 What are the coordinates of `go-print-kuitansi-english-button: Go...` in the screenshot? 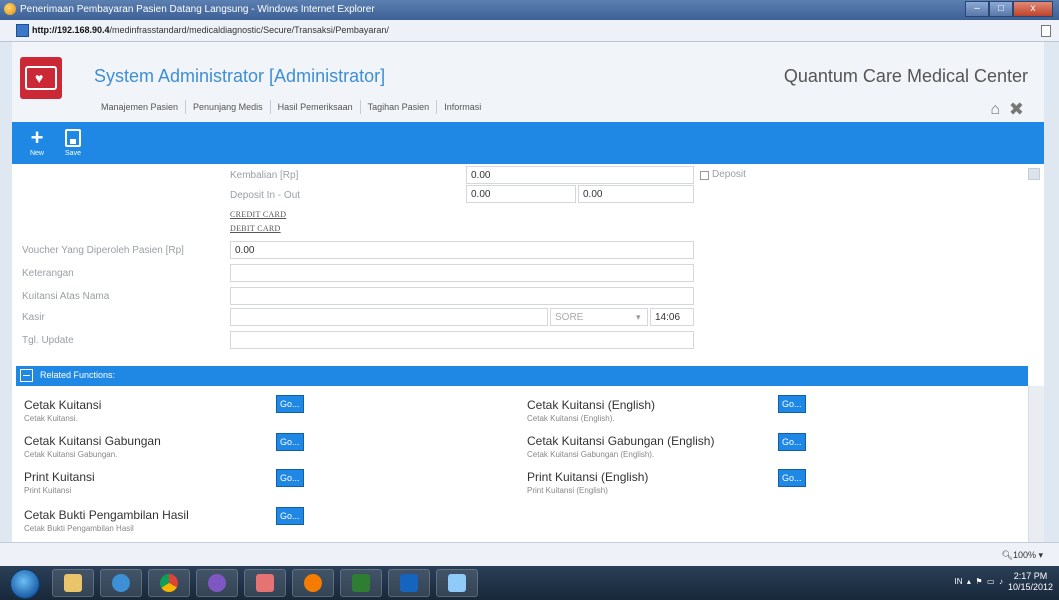 It's located at (792, 478).